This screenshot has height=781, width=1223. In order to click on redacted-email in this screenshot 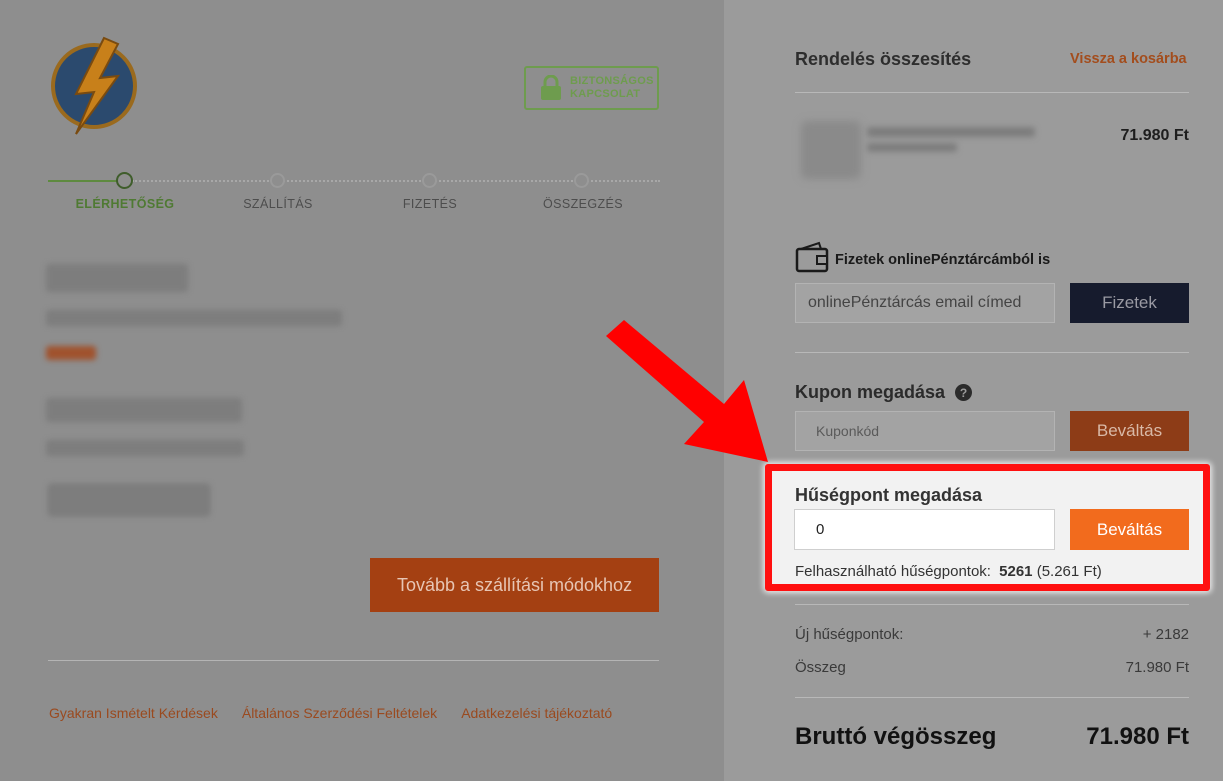, I will do `click(194, 318)`.